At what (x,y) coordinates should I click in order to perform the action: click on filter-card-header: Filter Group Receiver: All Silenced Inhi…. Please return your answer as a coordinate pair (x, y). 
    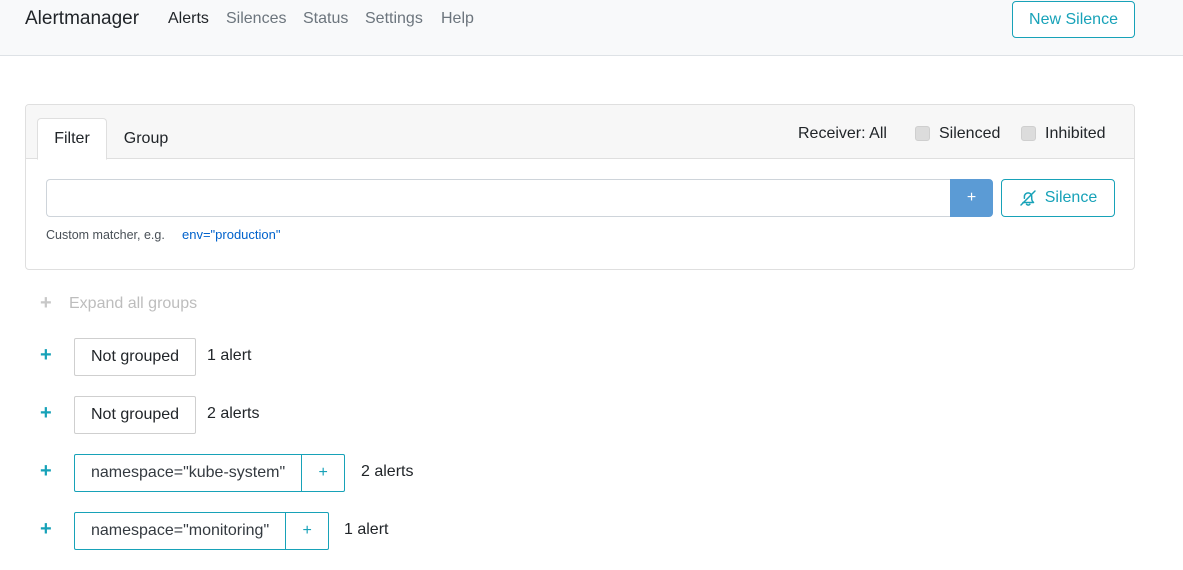
    Looking at the image, I should click on (580, 132).